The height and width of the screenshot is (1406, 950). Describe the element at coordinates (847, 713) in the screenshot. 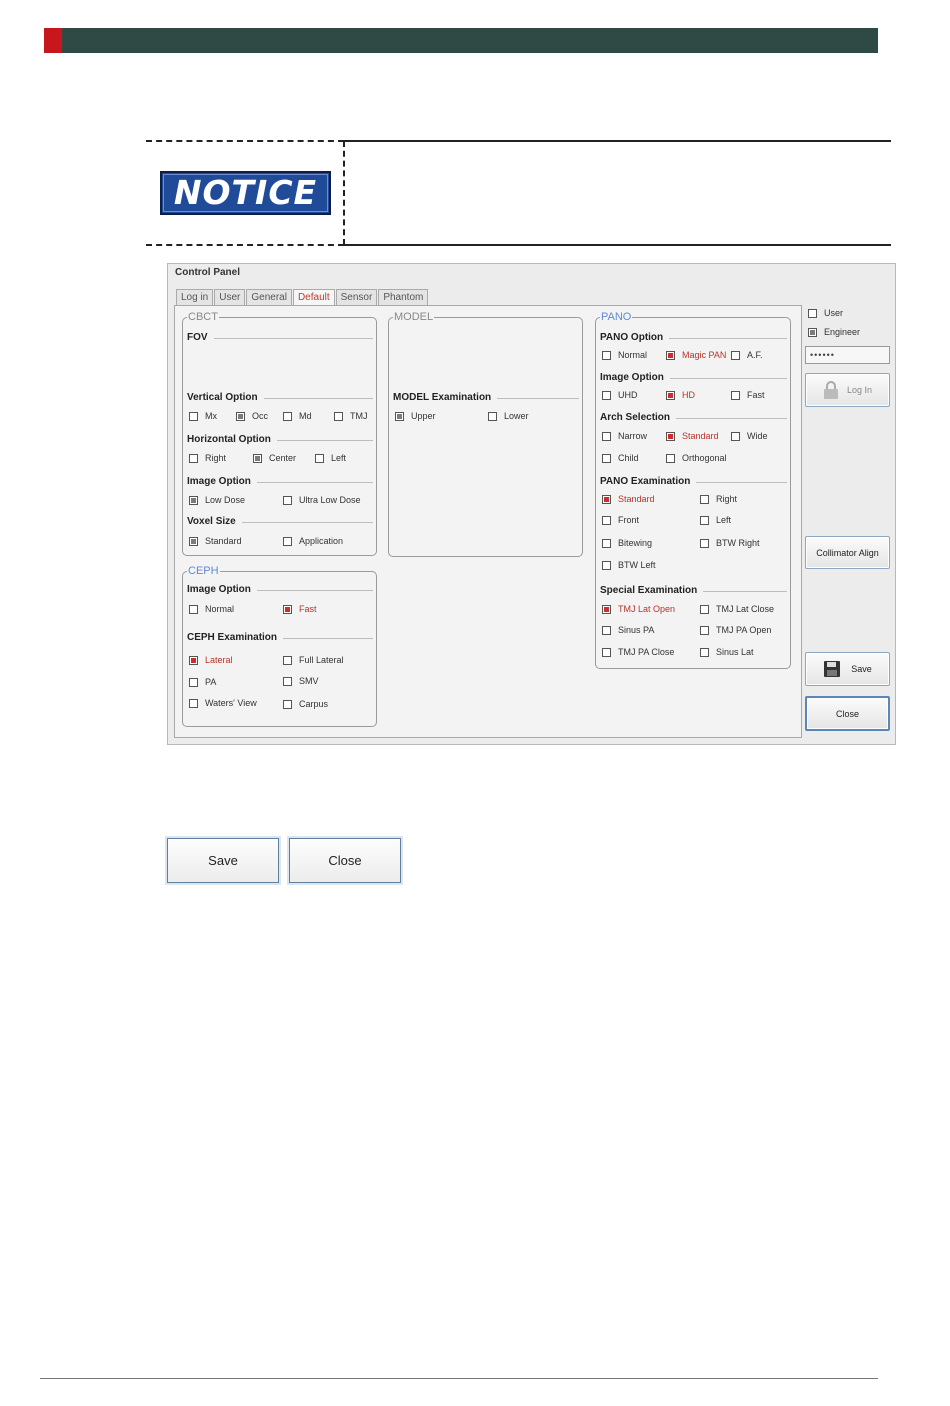

I see `side-close-button: Close` at that location.